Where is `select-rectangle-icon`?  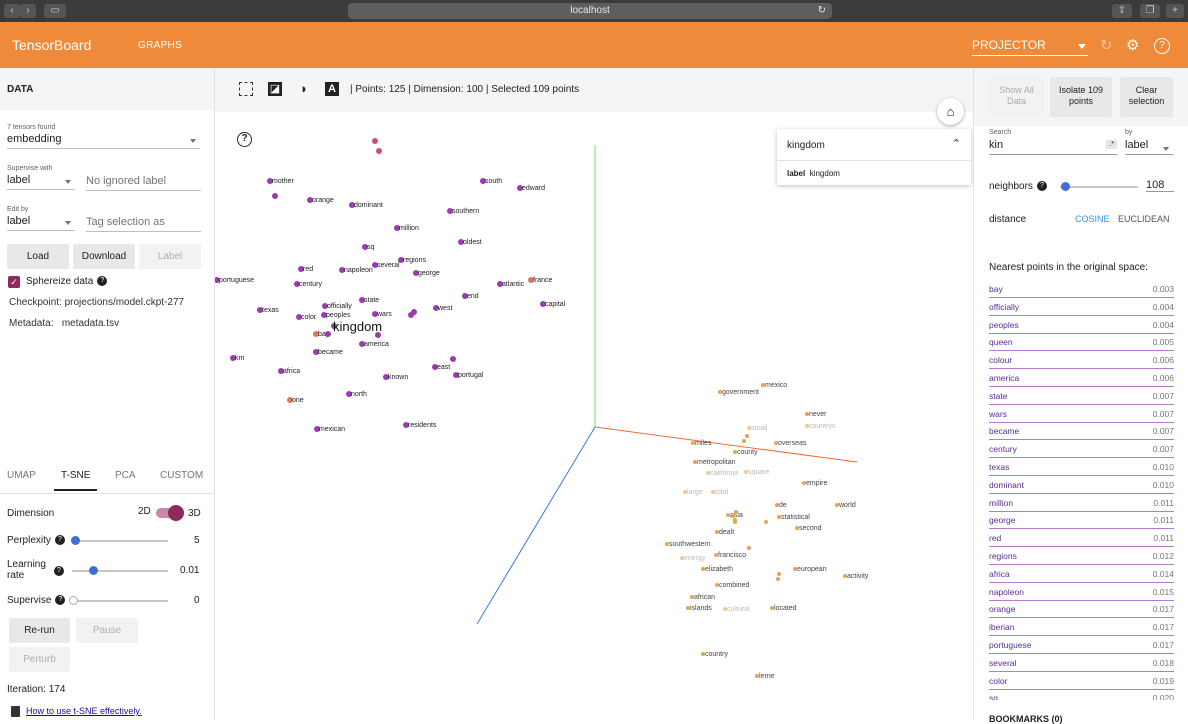 select-rectangle-icon is located at coordinates (246, 89).